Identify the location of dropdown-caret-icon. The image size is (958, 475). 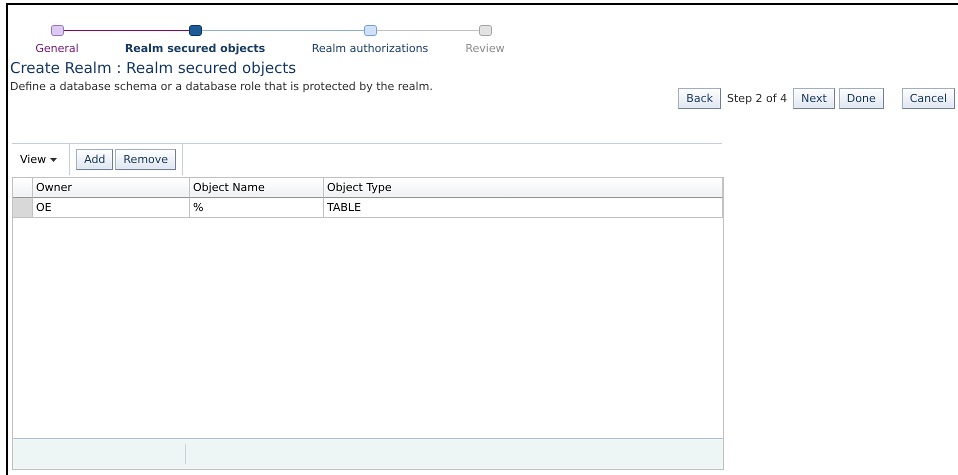
(54, 160).